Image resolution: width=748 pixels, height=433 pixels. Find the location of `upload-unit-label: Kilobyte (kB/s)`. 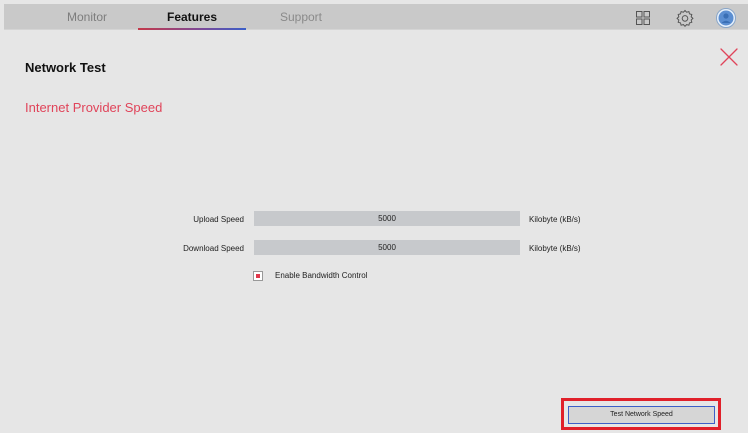

upload-unit-label: Kilobyte (kB/s) is located at coordinates (555, 219).